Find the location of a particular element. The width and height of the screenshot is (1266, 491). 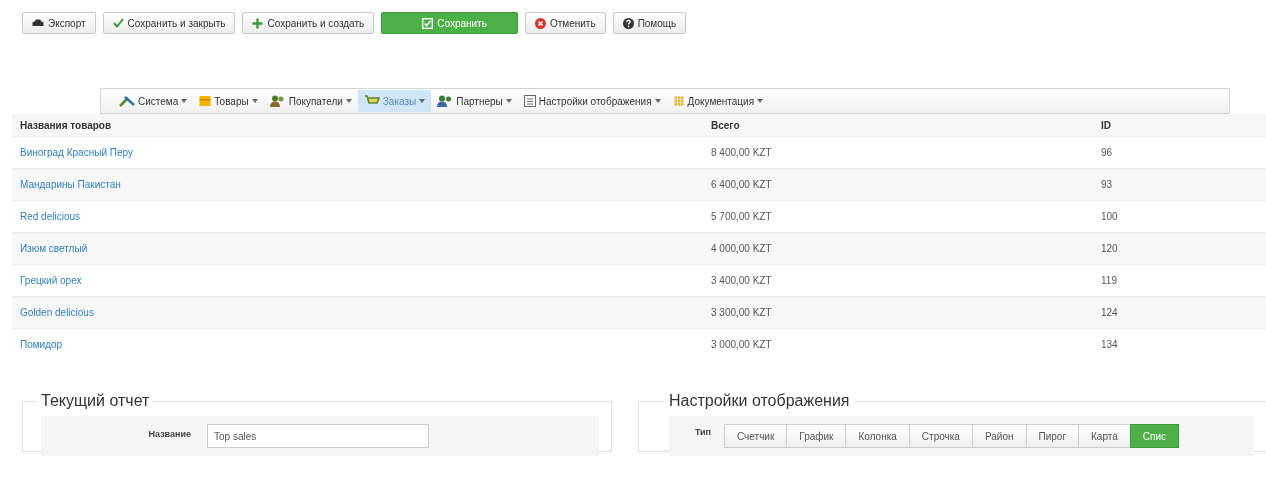

product-link: Грецкий орех is located at coordinates (365, 280).